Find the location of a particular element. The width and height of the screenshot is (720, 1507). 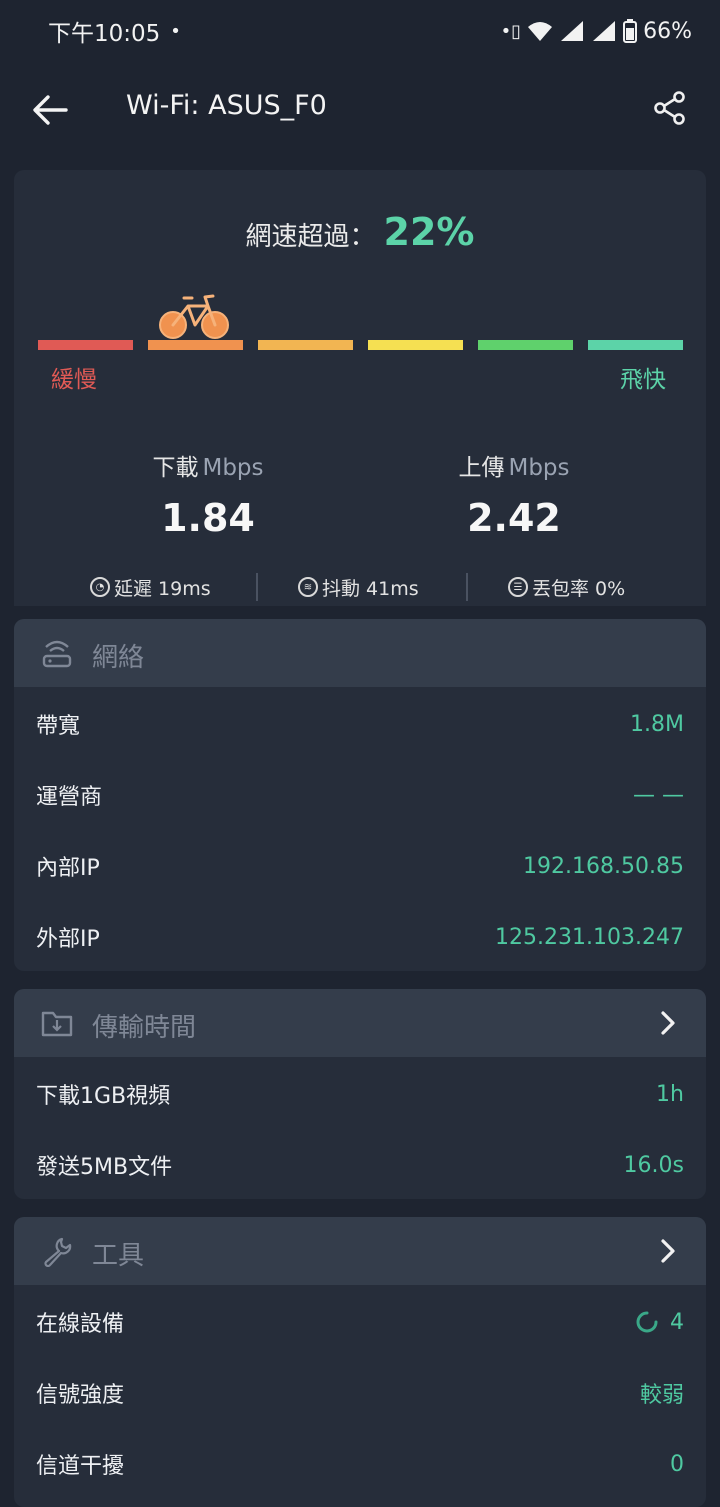

transfer-time-card: 傳輸時間 下載1GB視頻 1h 發送5MB文件 16.0s is located at coordinates (360, 1094).